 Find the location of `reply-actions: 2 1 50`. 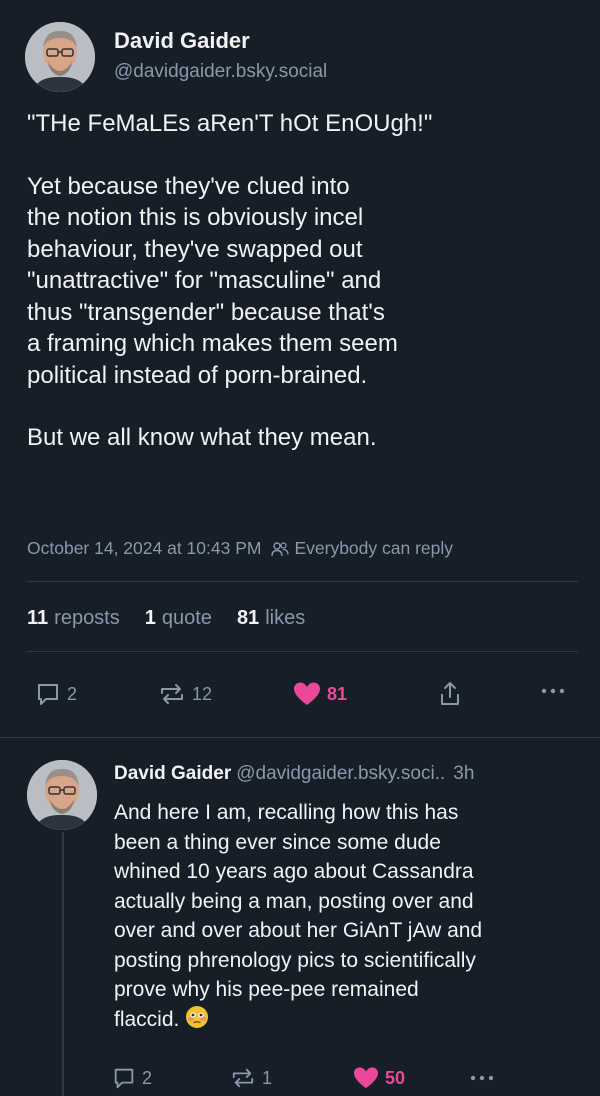

reply-actions: 2 1 50 is located at coordinates (300, 1079).